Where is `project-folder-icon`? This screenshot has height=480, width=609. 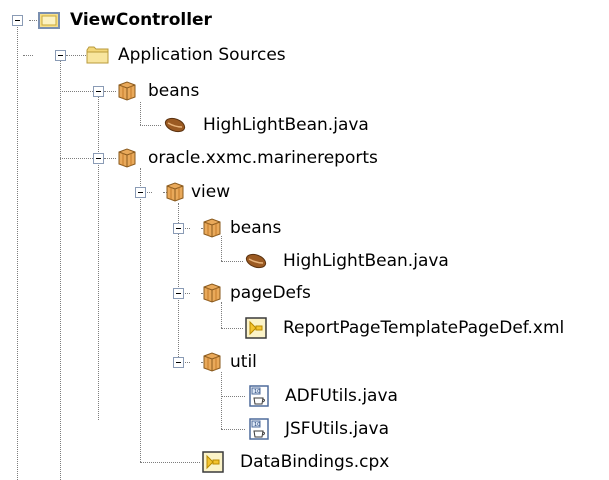
project-folder-icon is located at coordinates (49, 20).